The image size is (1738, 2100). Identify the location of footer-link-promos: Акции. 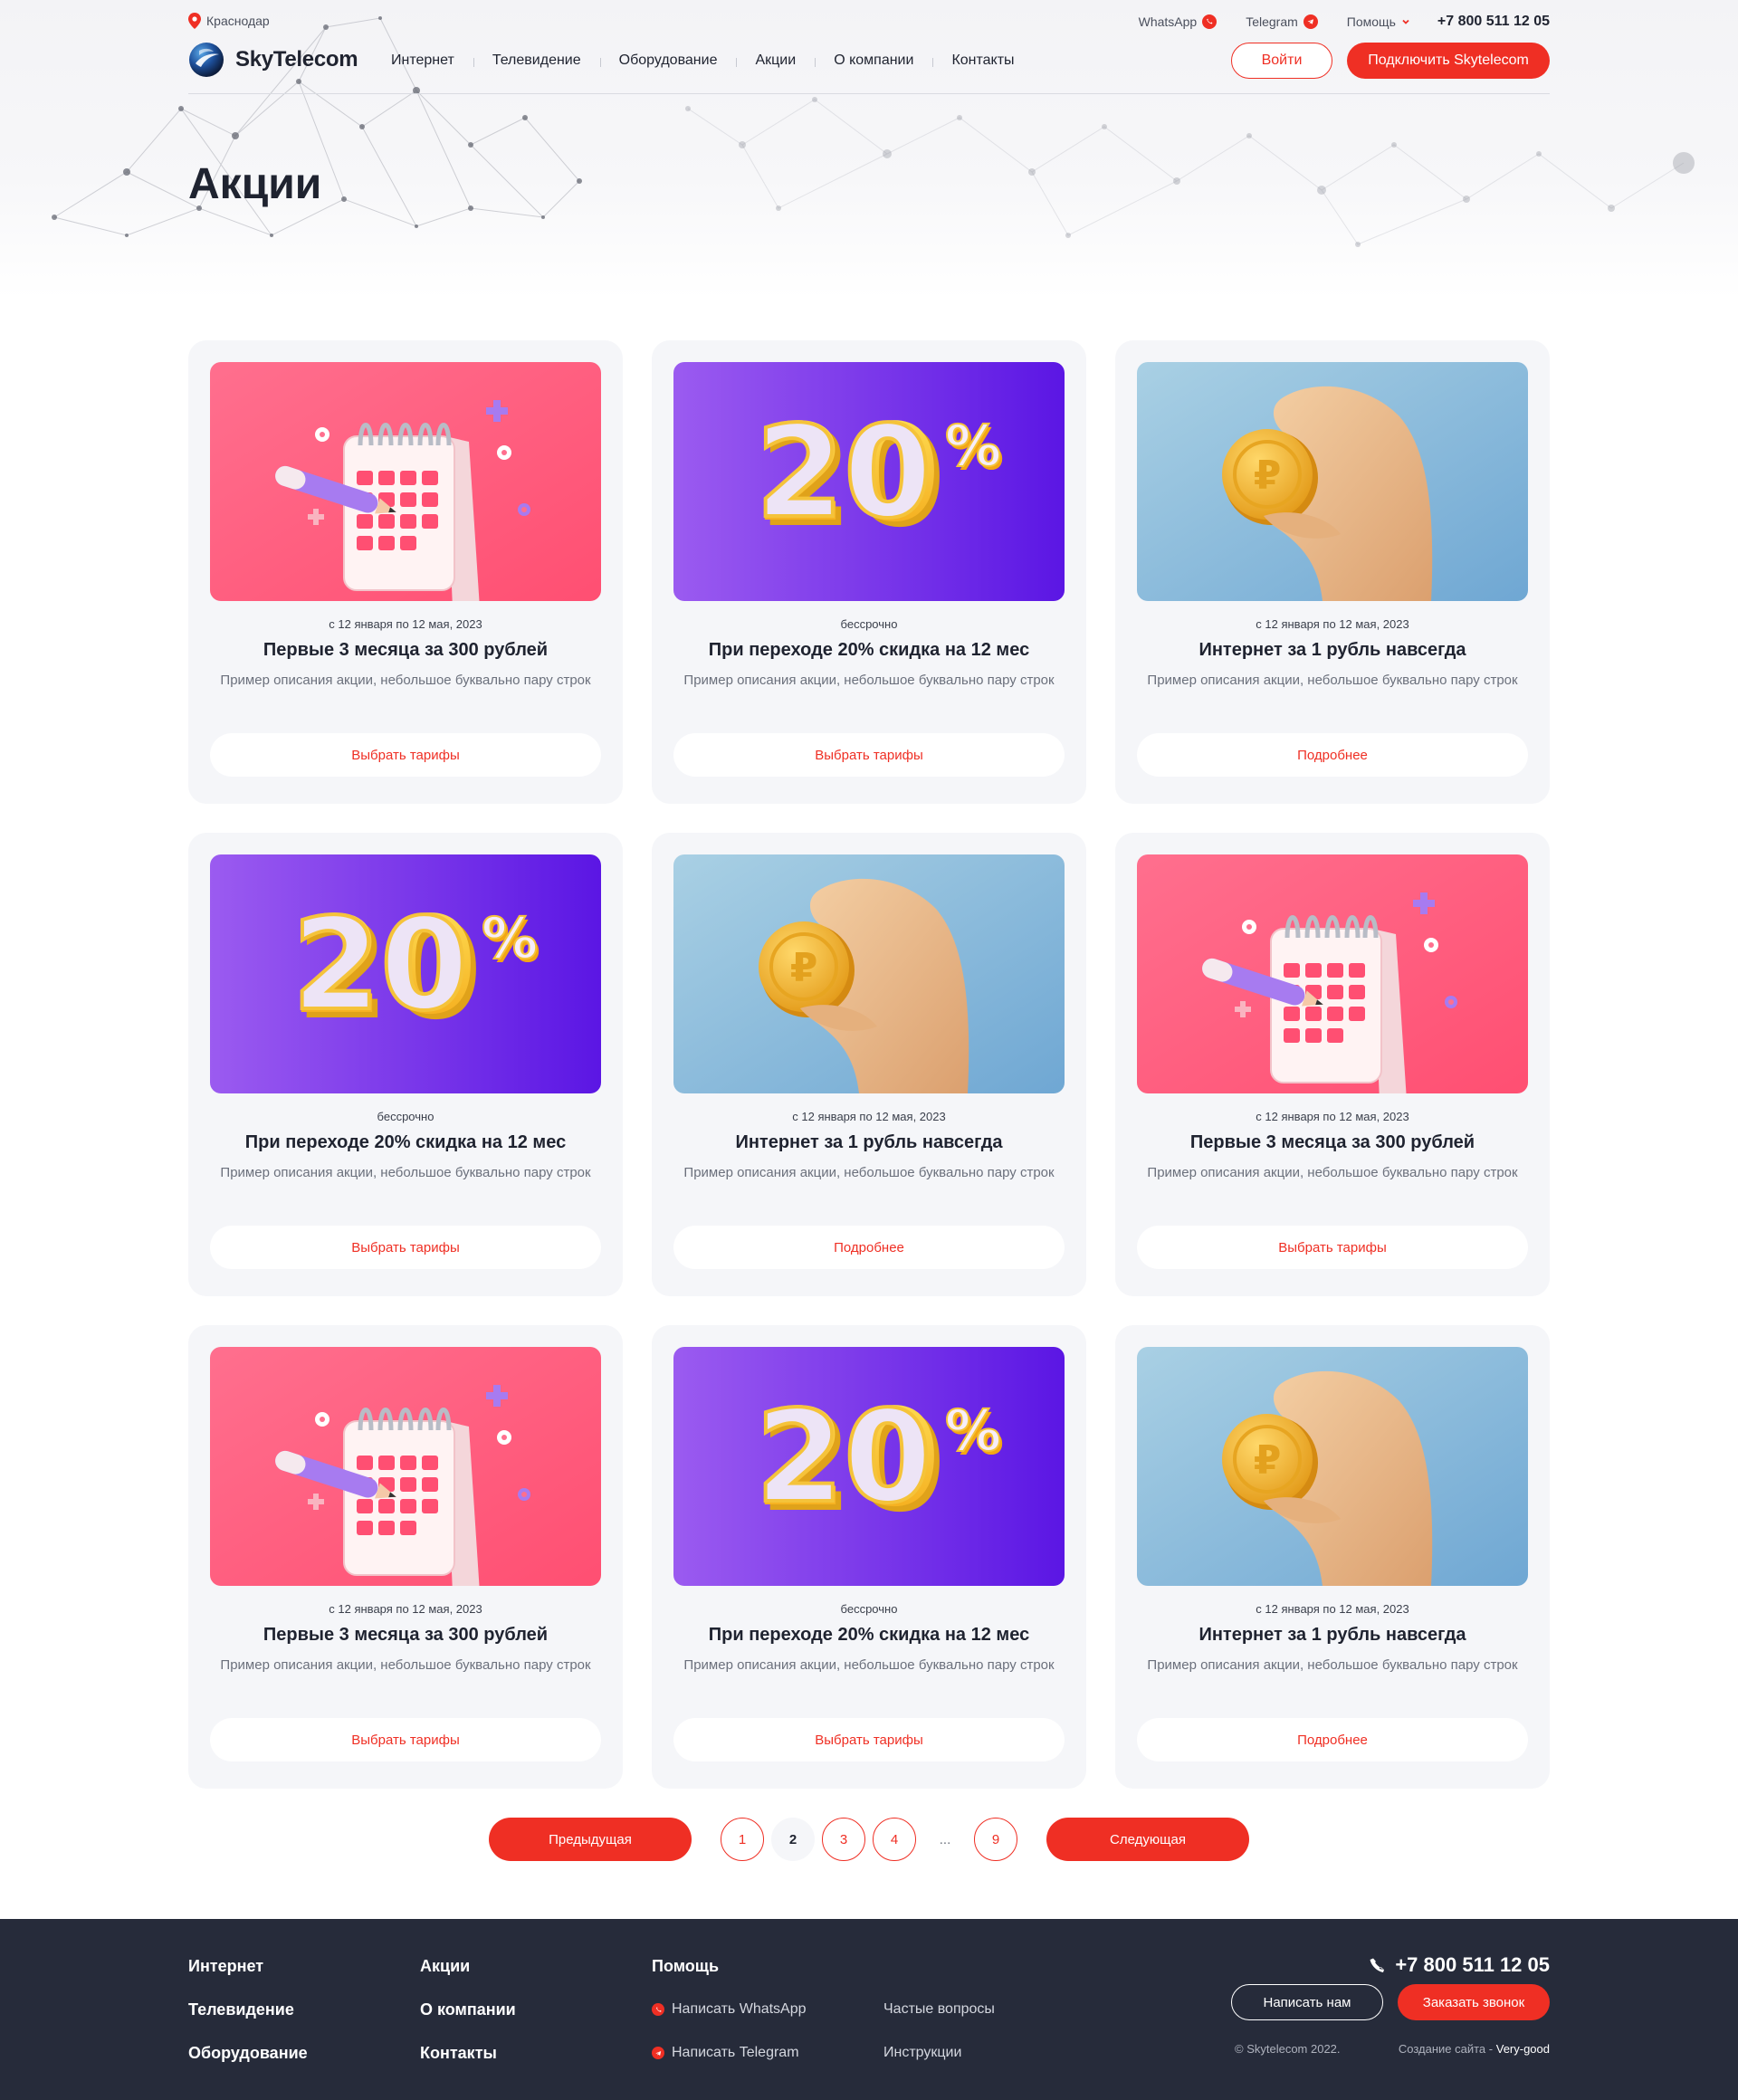
(468, 1966).